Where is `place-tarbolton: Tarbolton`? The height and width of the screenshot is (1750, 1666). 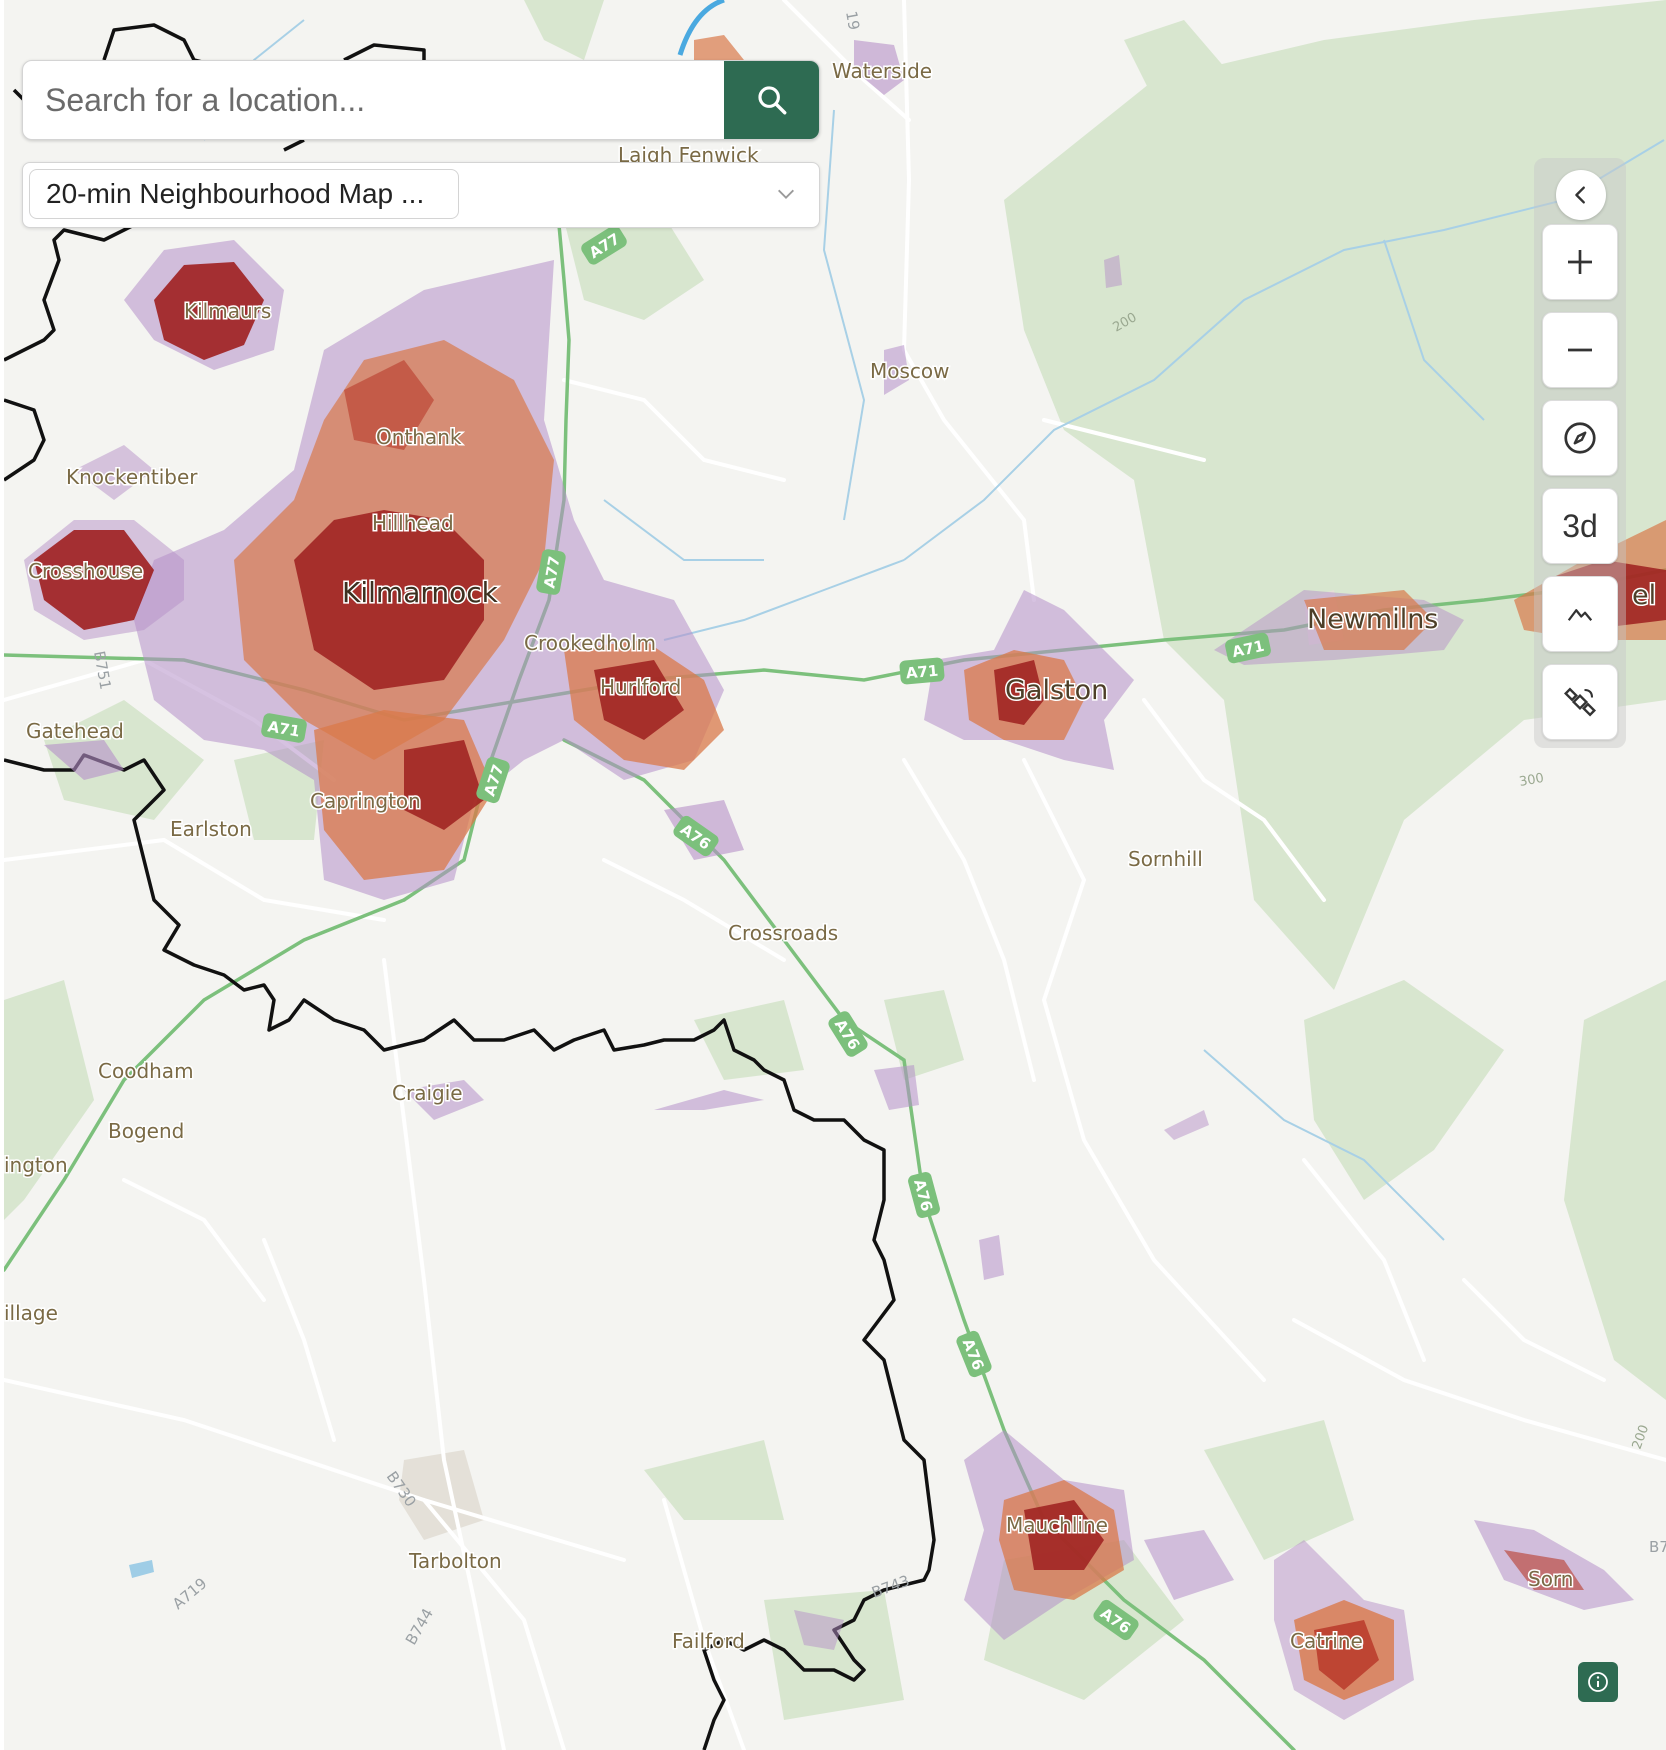
place-tarbolton: Tarbolton is located at coordinates (455, 1561).